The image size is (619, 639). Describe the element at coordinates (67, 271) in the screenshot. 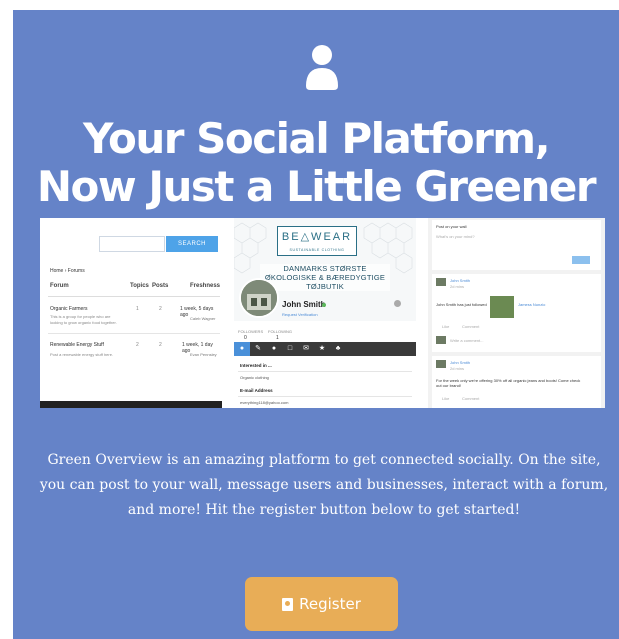

I see `breadcrumb: Home › Forums` at that location.